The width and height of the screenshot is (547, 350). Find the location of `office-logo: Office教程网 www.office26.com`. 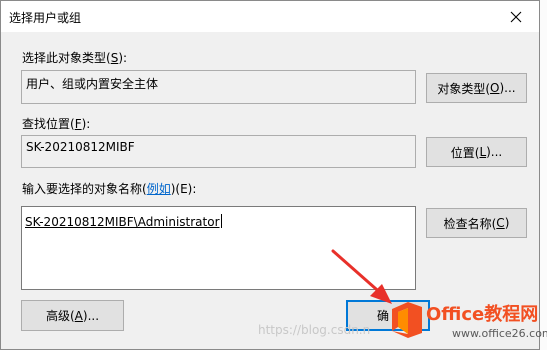

office-logo: Office教程网 www.office26.com is located at coordinates (467, 322).